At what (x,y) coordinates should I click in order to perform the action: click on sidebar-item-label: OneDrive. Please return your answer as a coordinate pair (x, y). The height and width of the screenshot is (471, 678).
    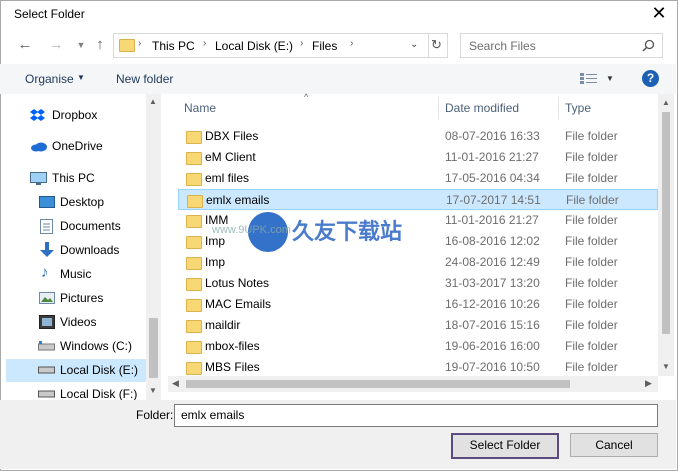
    Looking at the image, I should click on (77, 146).